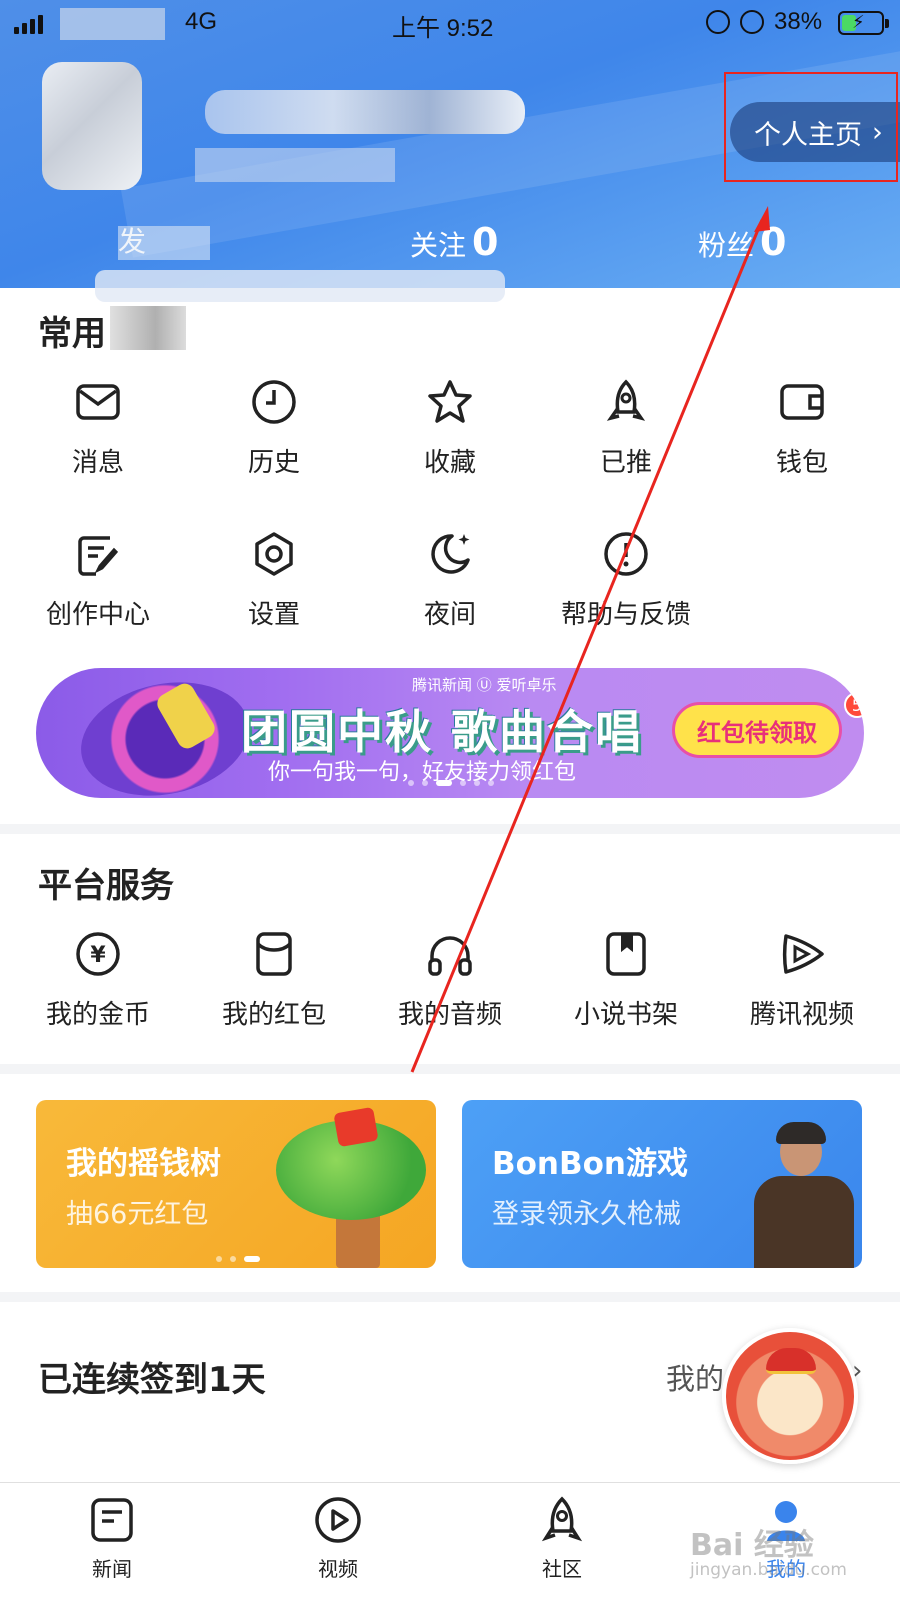 The image size is (900, 1600). I want to click on stat-fans-count: 0, so click(773, 242).